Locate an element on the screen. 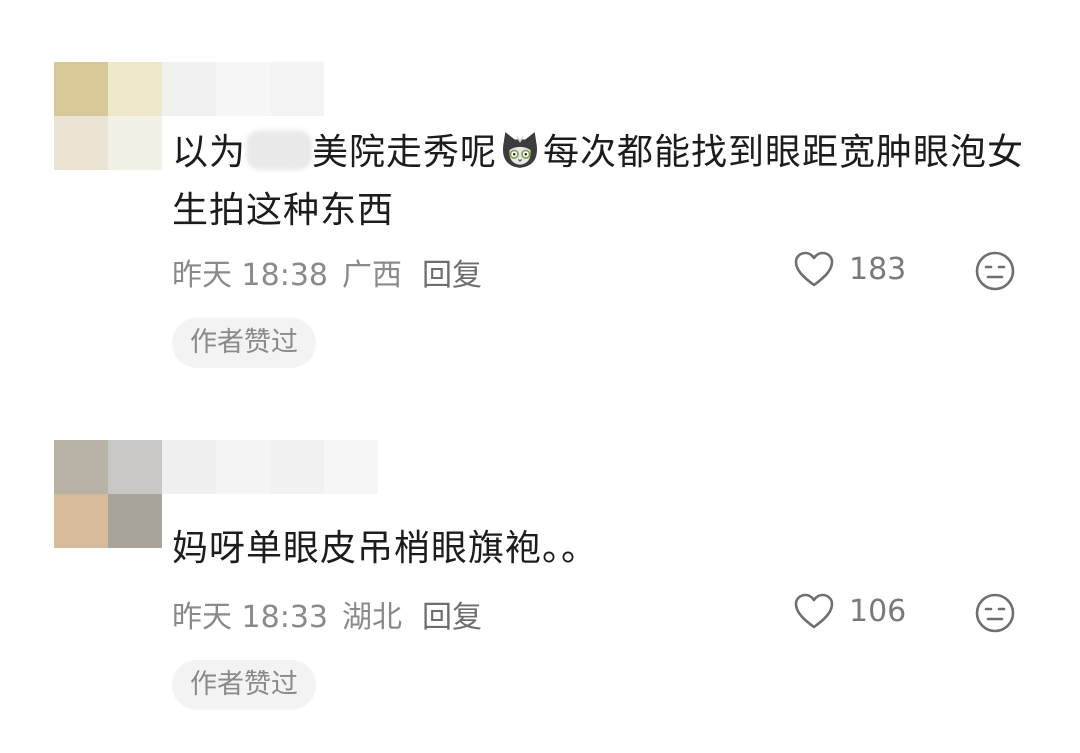 This screenshot has width=1080, height=753. comment-meta: 昨天 18:33 湖北 回复 is located at coordinates (327, 614).